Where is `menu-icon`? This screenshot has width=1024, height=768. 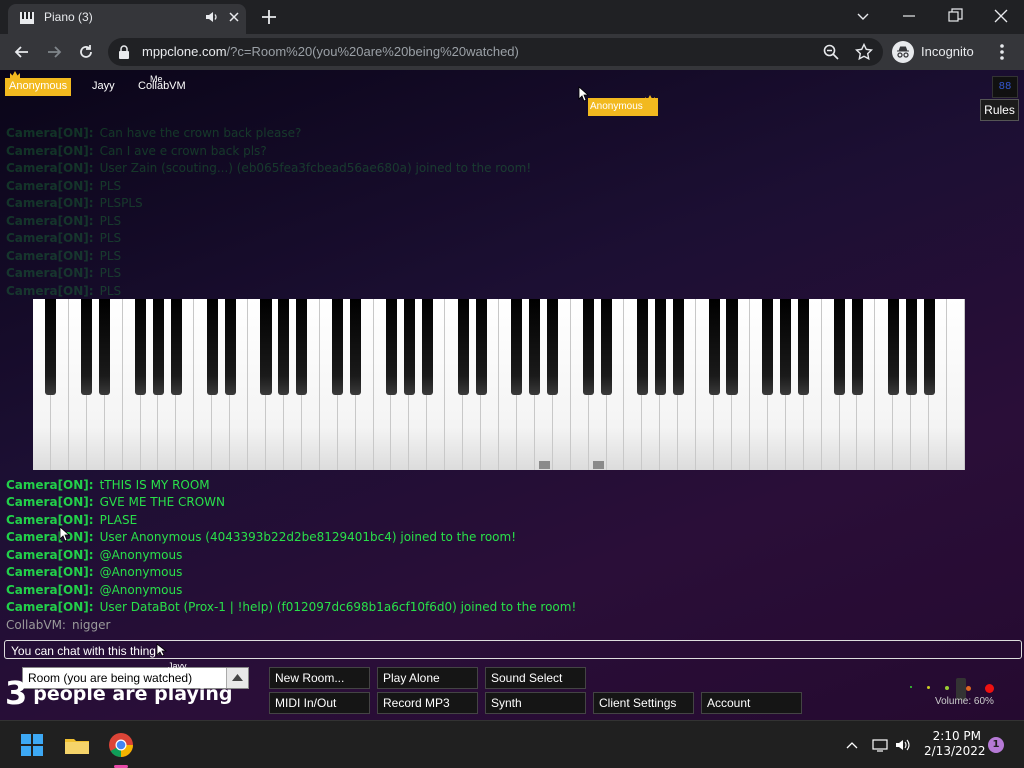 menu-icon is located at coordinates (1002, 52).